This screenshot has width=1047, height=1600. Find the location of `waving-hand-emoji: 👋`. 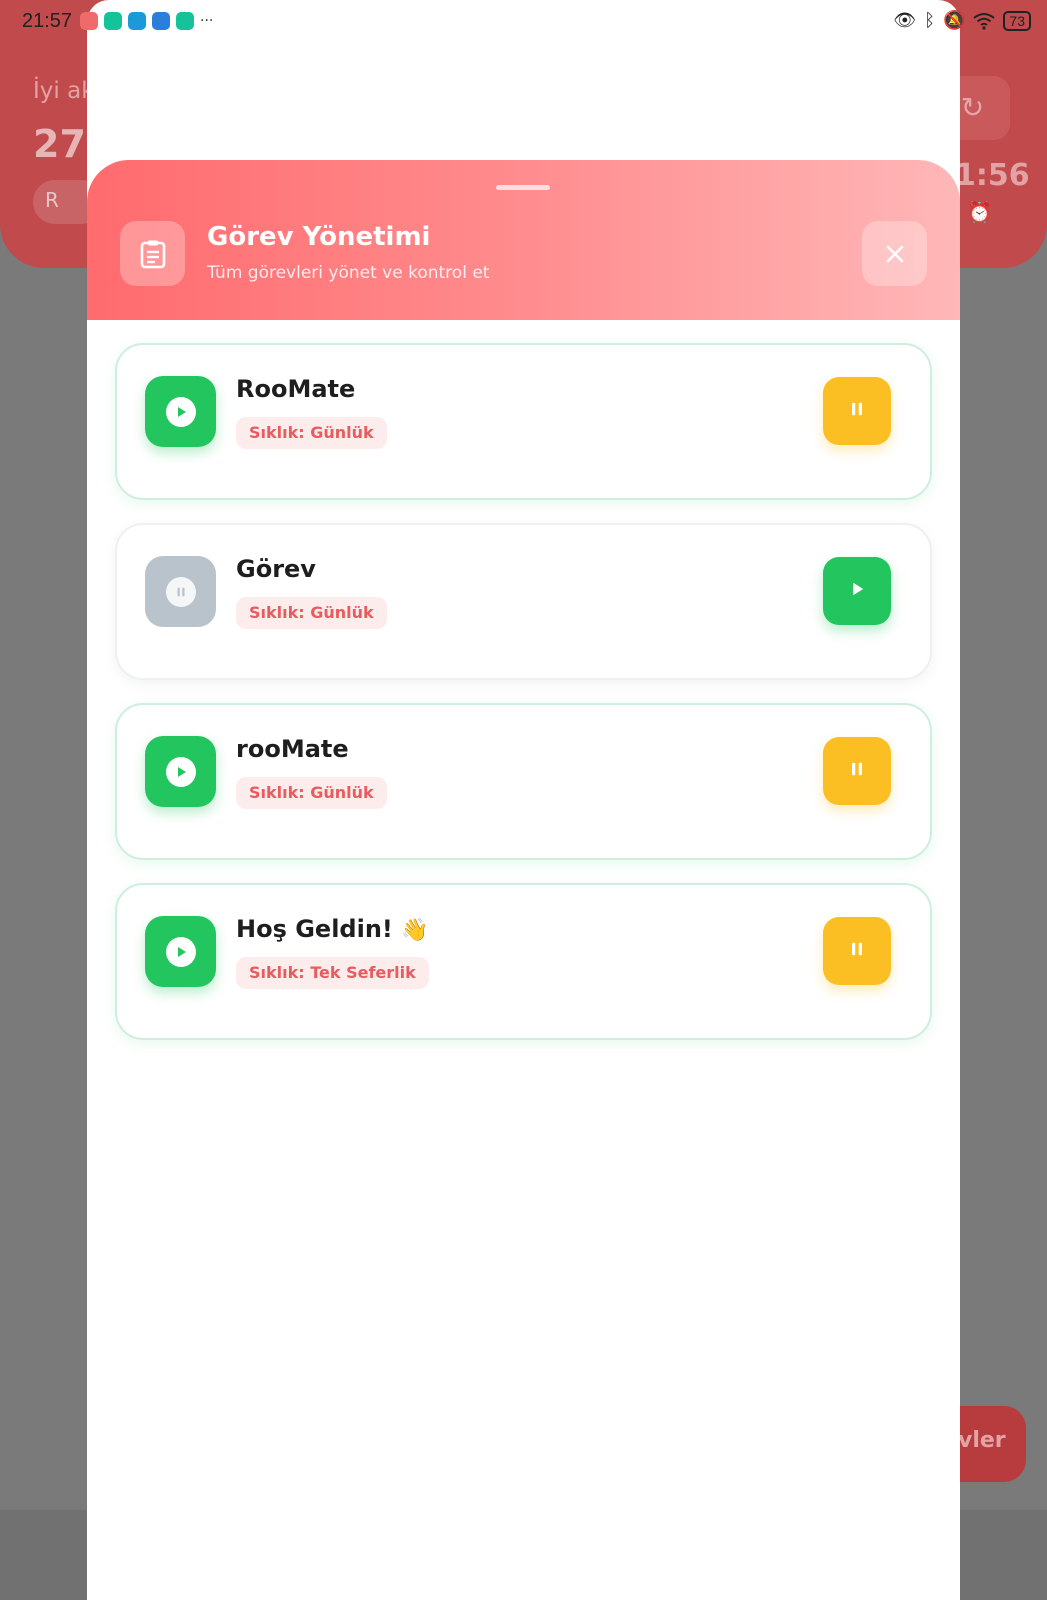

waving-hand-emoji: 👋 is located at coordinates (415, 930).